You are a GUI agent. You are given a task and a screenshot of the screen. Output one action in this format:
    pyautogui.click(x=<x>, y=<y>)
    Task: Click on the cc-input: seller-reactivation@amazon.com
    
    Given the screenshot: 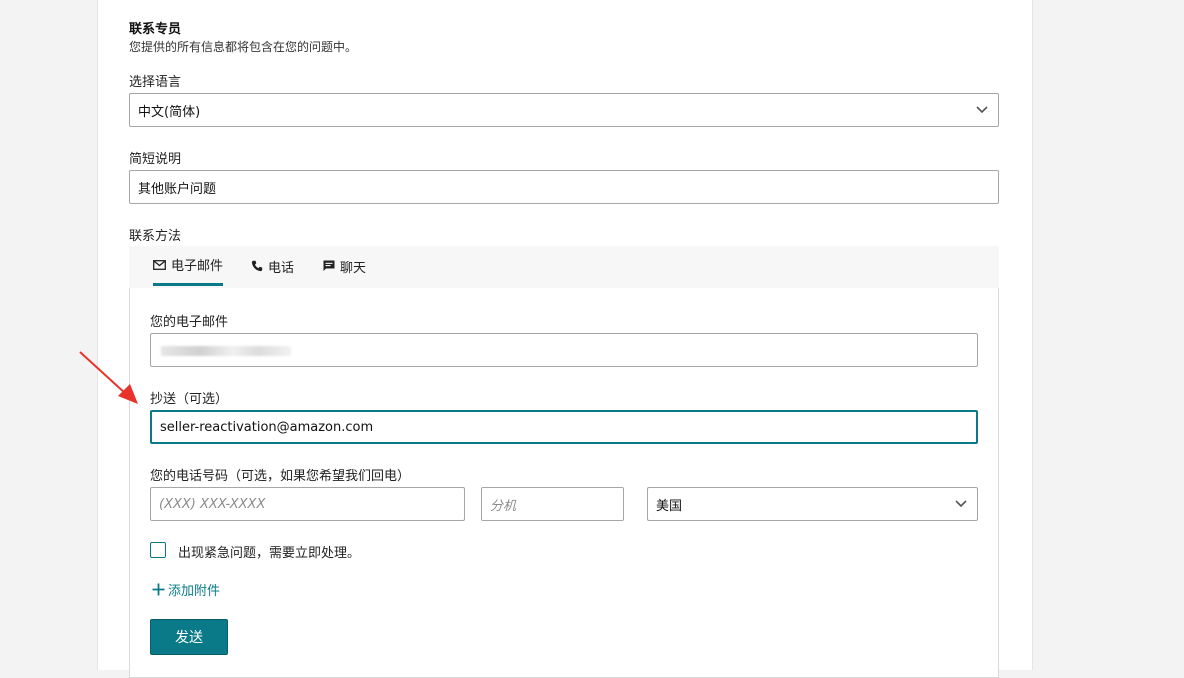 What is the action you would take?
    pyautogui.click(x=564, y=427)
    